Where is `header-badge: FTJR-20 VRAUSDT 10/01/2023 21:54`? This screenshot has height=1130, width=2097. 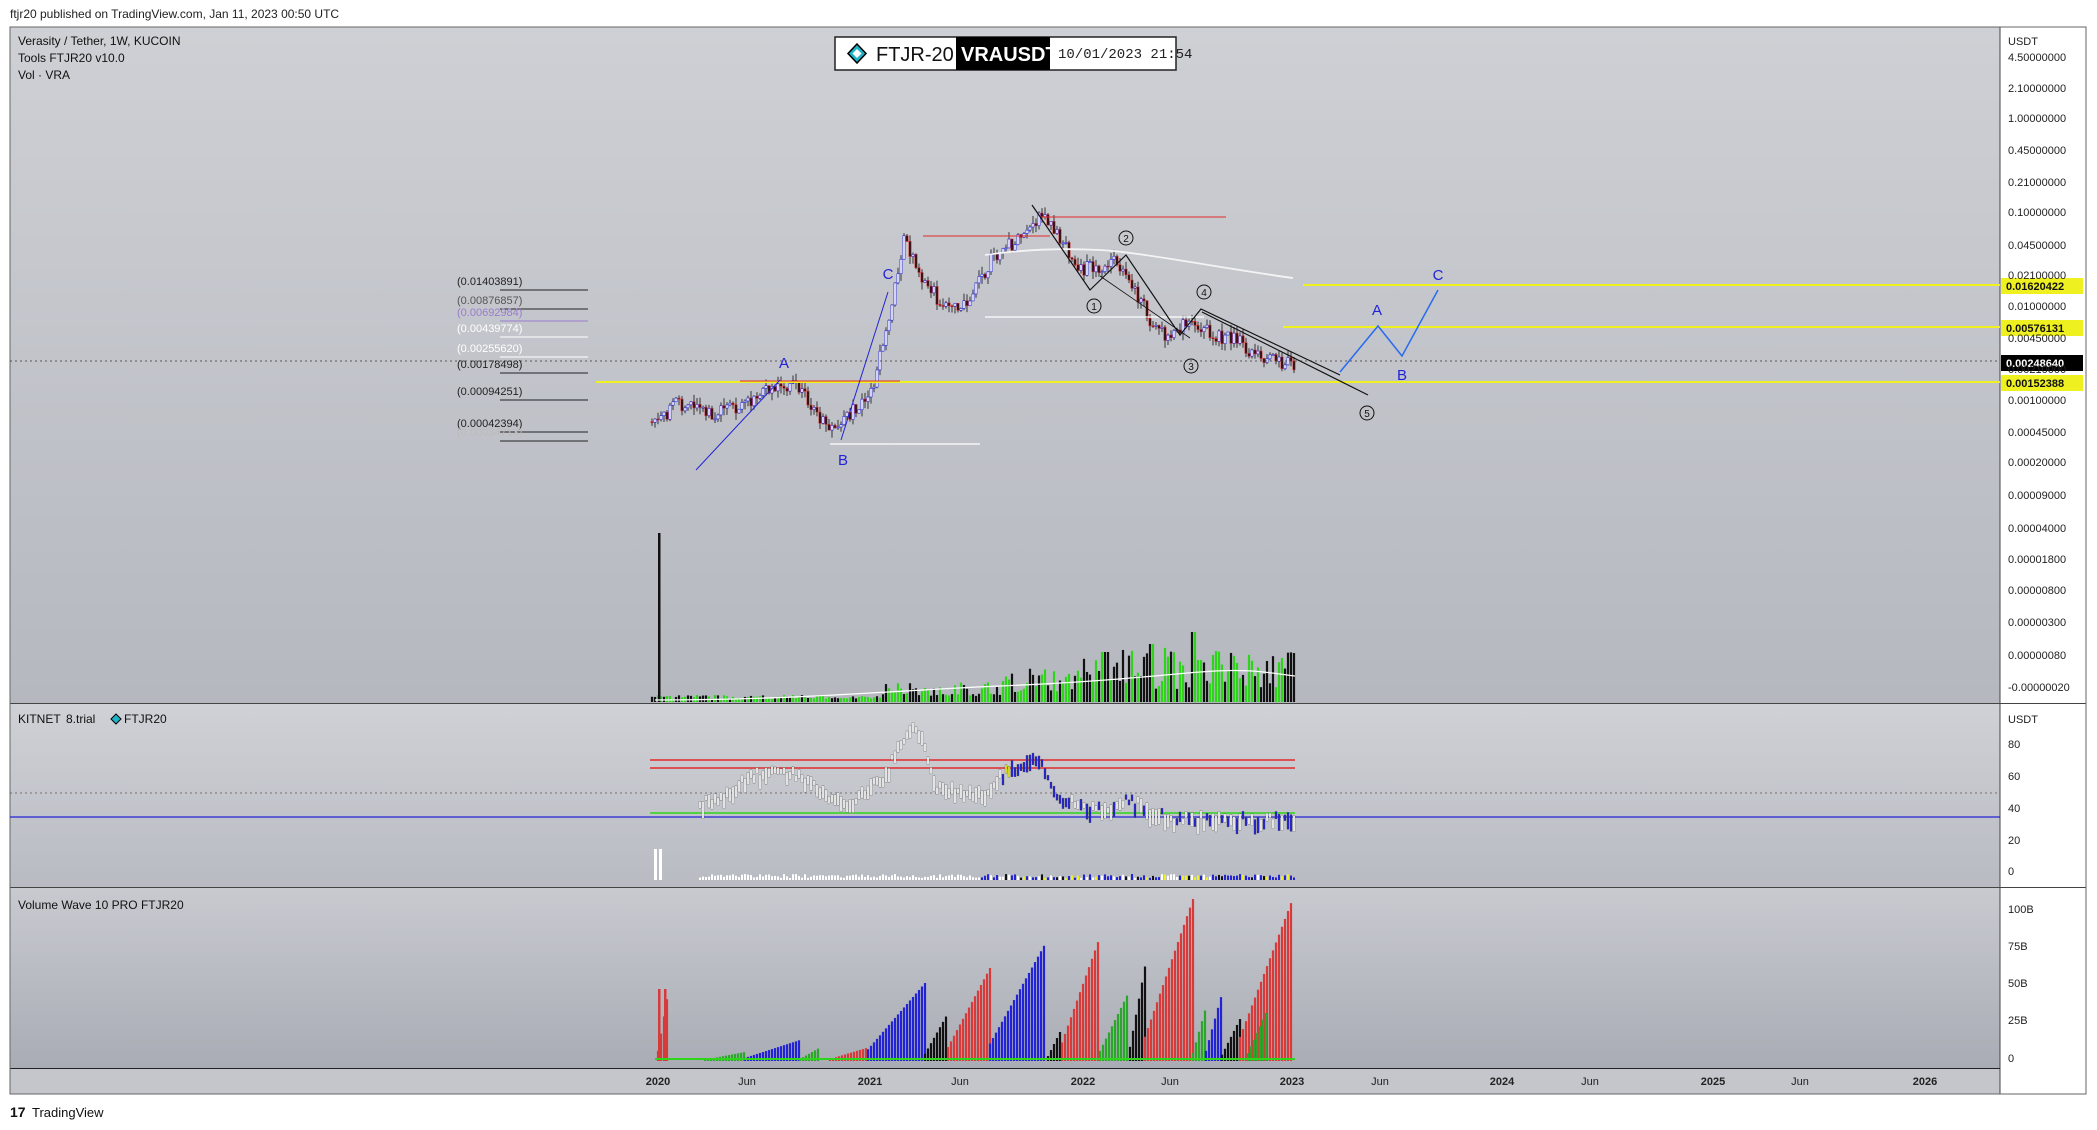
header-badge: FTJR-20 VRAUSDT 10/01/2023 21:54 is located at coordinates (1013, 53).